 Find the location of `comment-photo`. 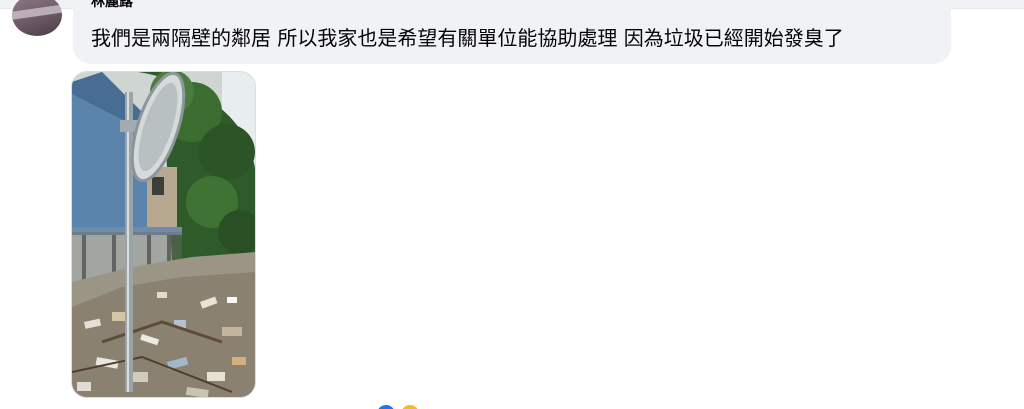

comment-photo is located at coordinates (163, 234).